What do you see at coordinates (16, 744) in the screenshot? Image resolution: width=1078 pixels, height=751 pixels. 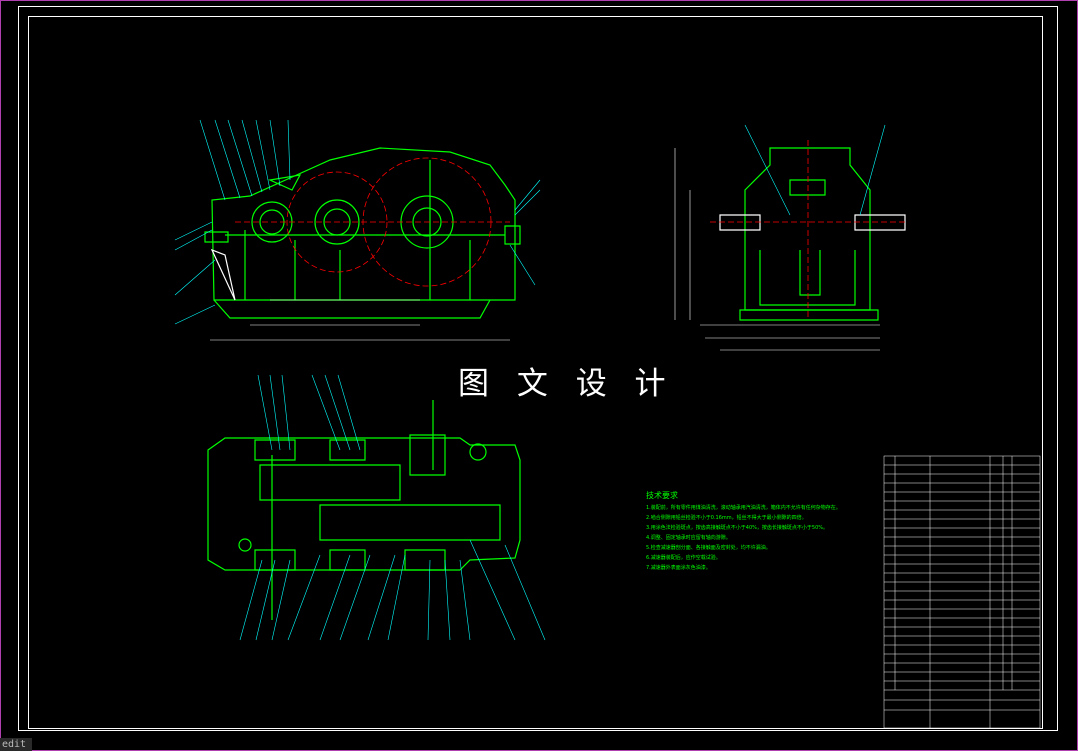 I see `command-line: edit` at bounding box center [16, 744].